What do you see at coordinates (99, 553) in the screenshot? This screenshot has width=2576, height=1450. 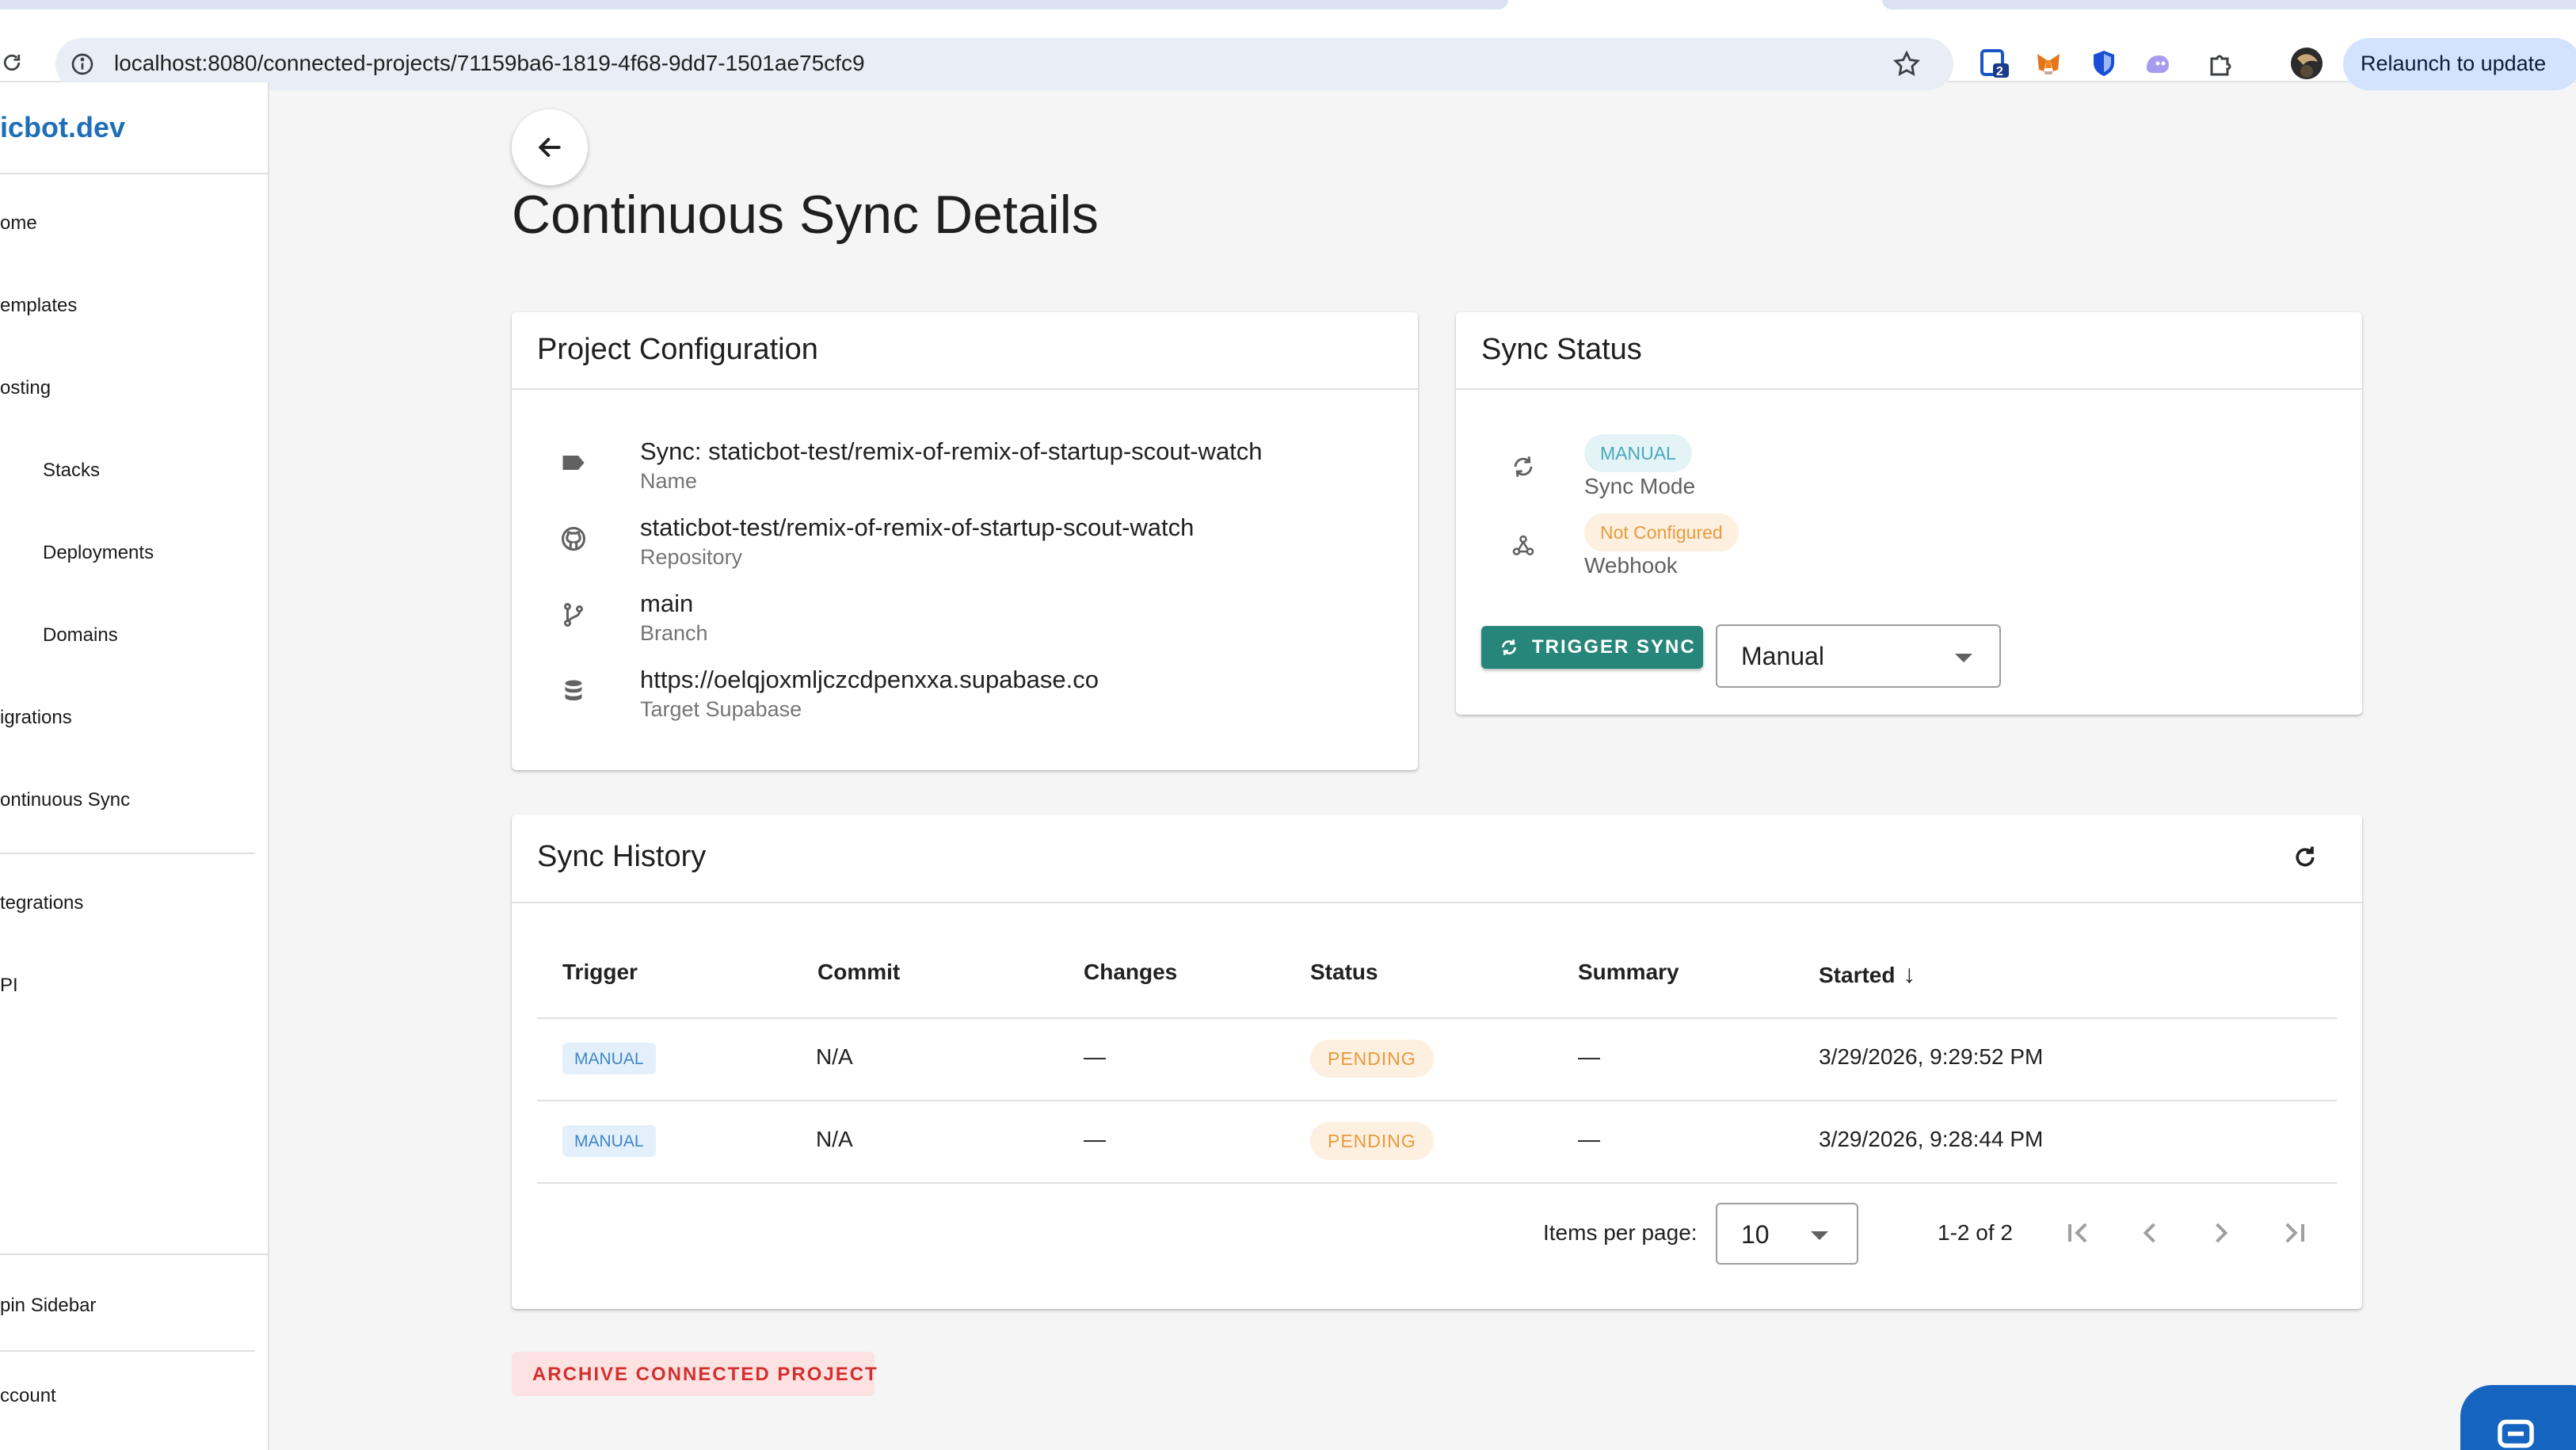 I see `sidebar-item-deployments: Deployments` at bounding box center [99, 553].